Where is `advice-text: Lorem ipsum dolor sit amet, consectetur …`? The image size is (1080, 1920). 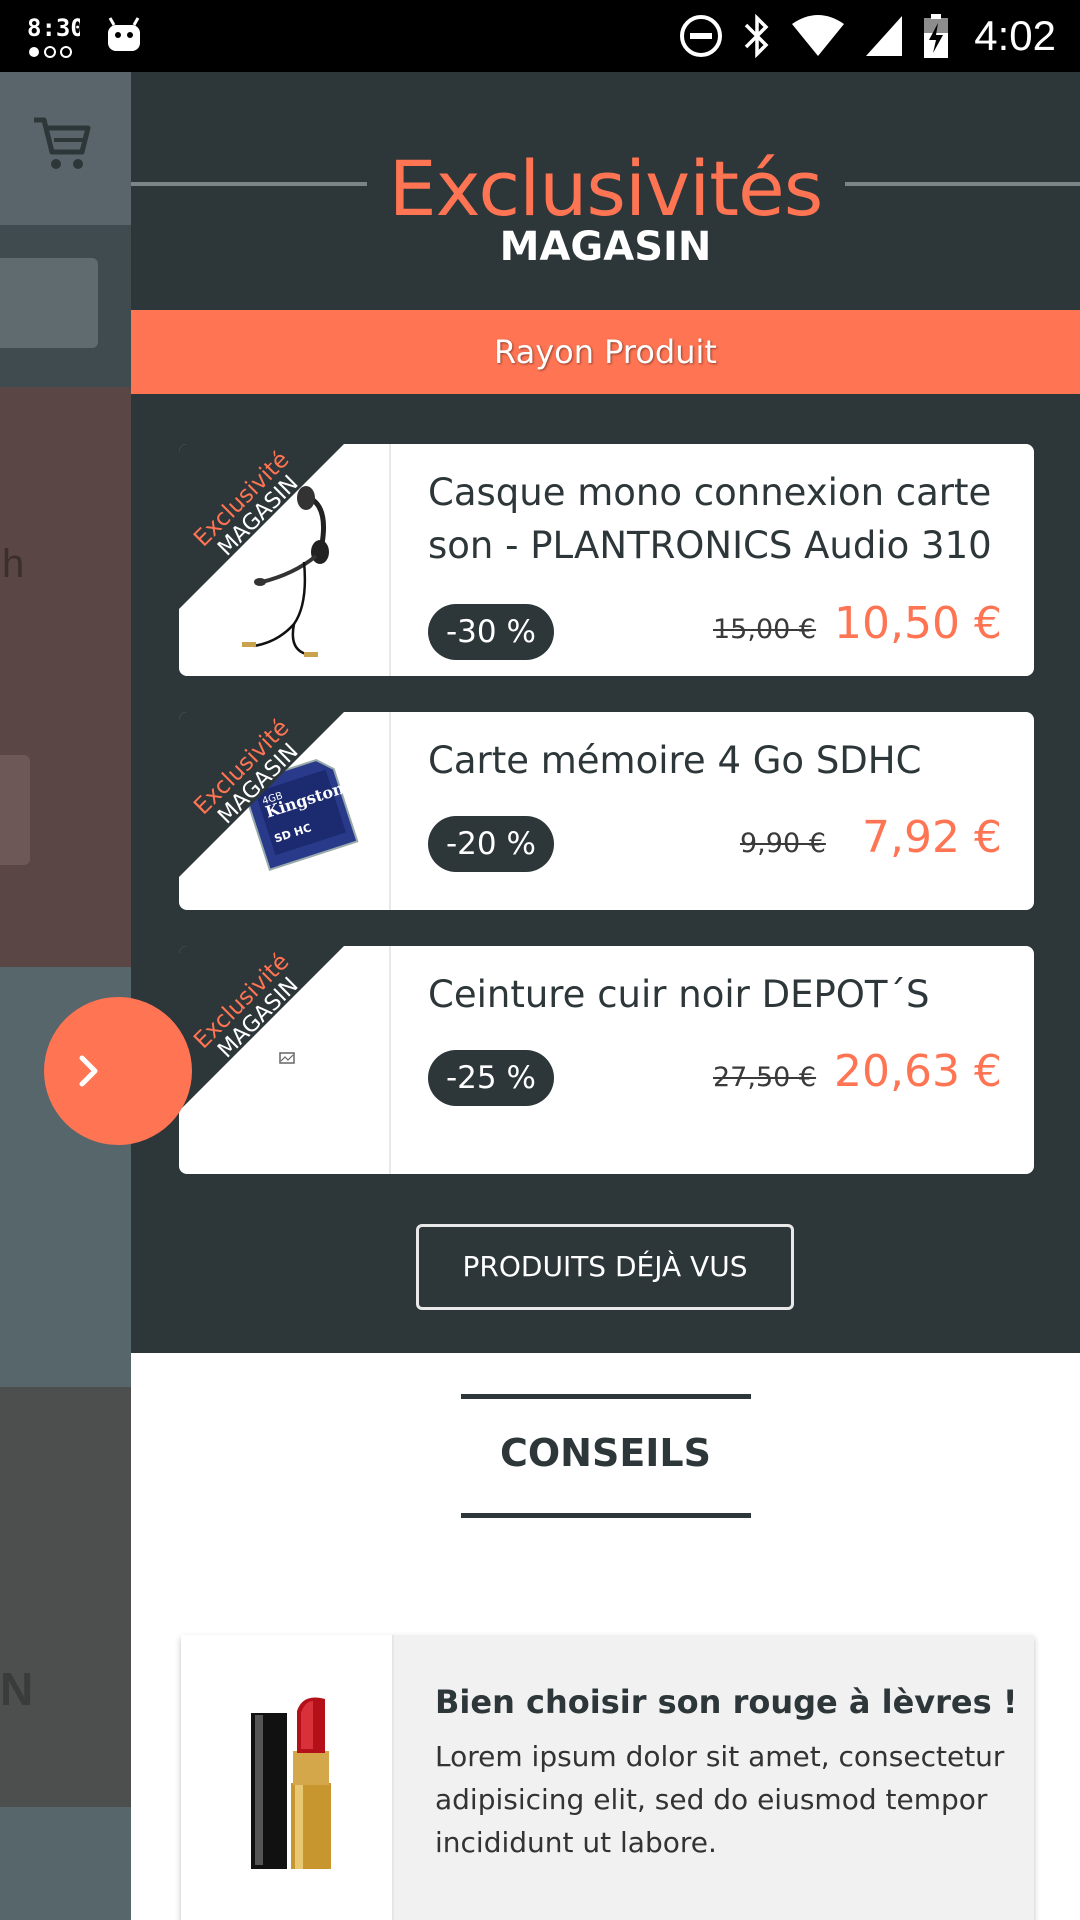 advice-text: Lorem ipsum dolor sit amet, consectetur … is located at coordinates (720, 1799).